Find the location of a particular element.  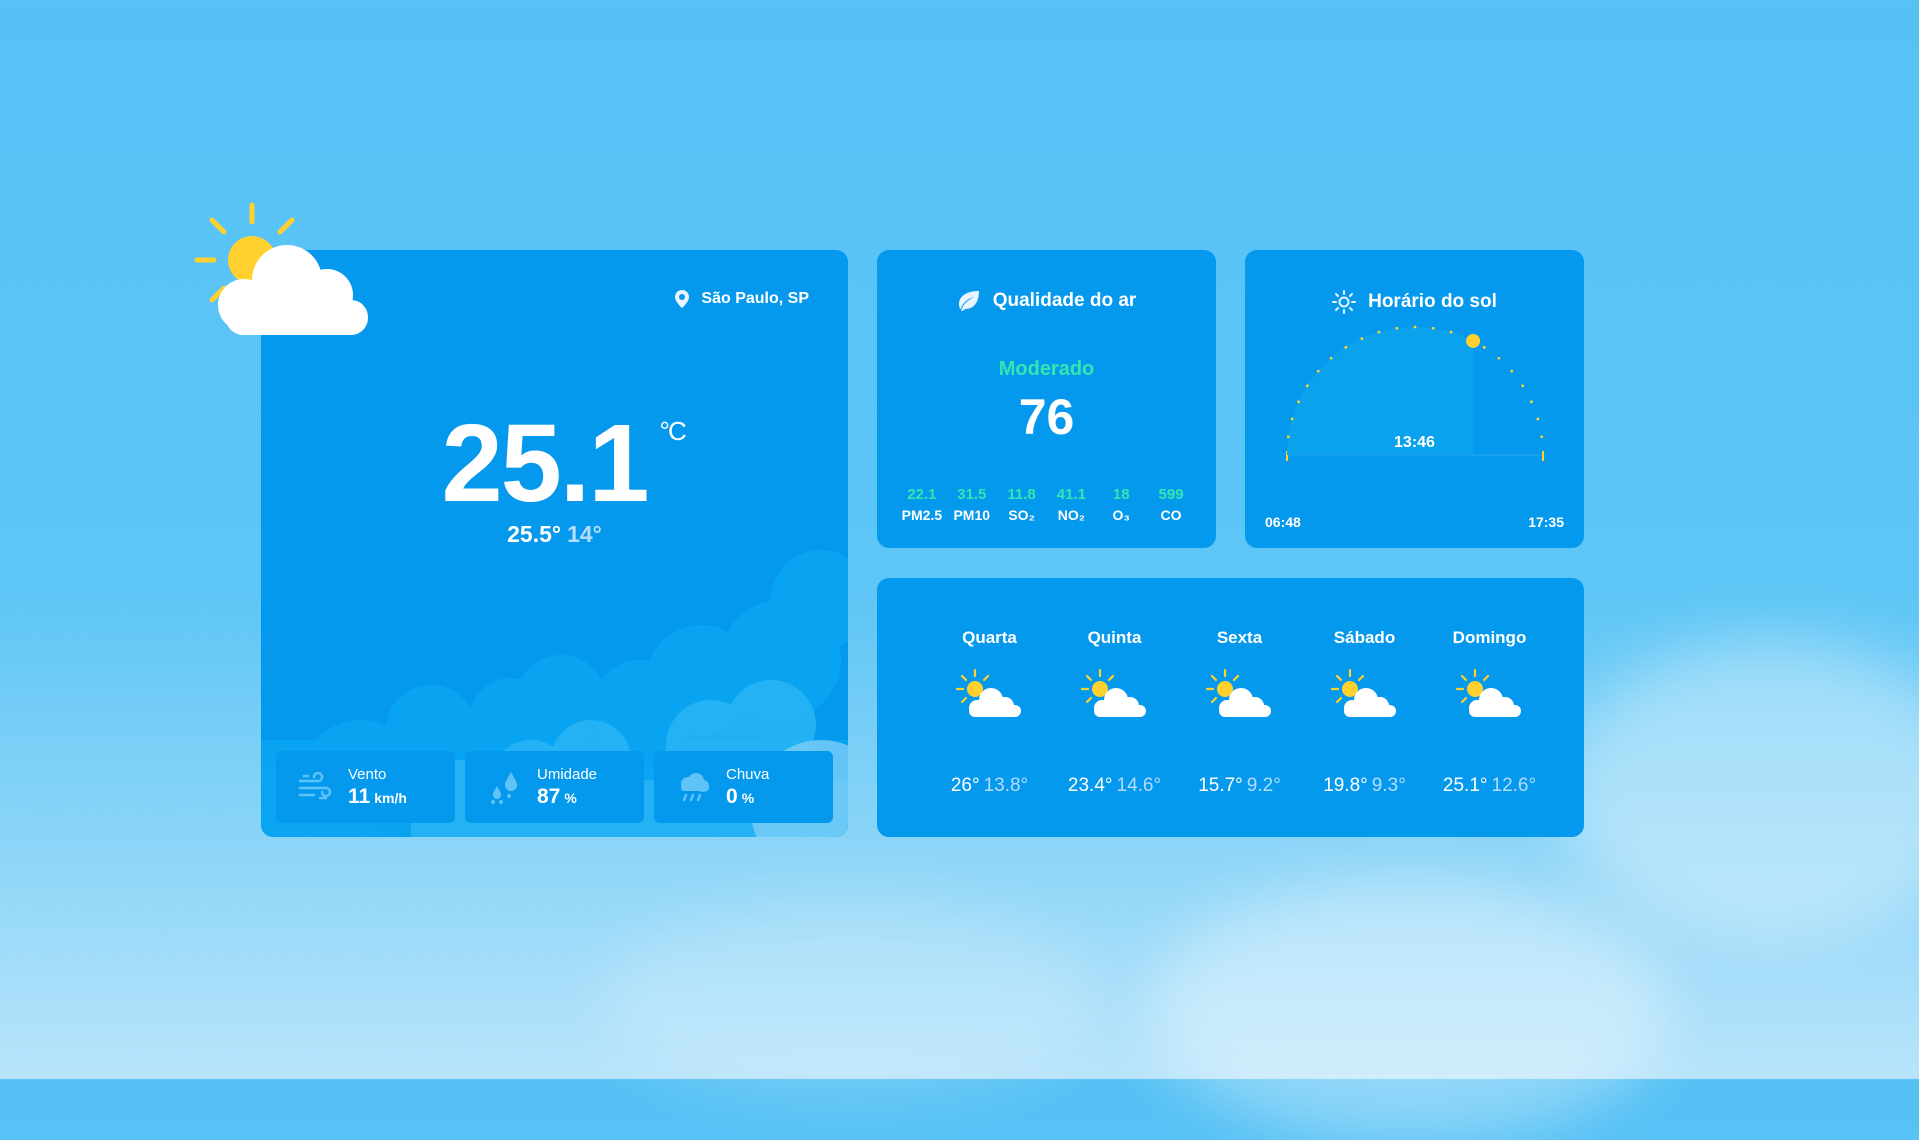

forecast-day: Quarta 26° 13.8° is located at coordinates (989, 712).